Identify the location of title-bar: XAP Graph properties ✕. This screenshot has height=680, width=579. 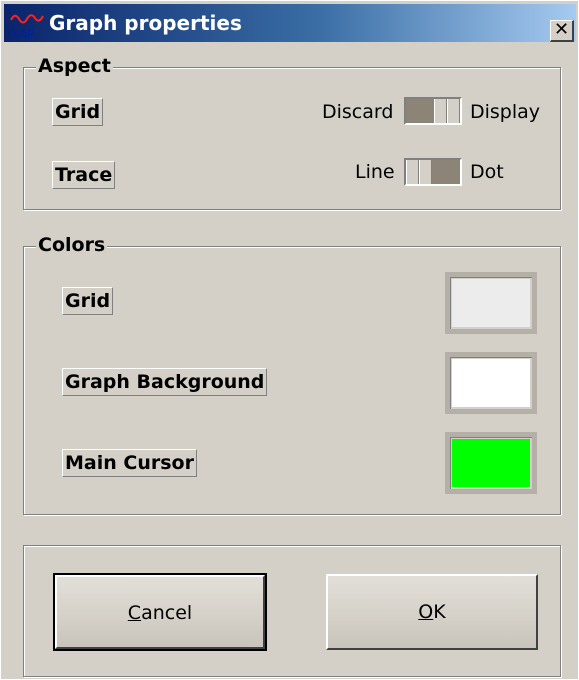
(290, 23).